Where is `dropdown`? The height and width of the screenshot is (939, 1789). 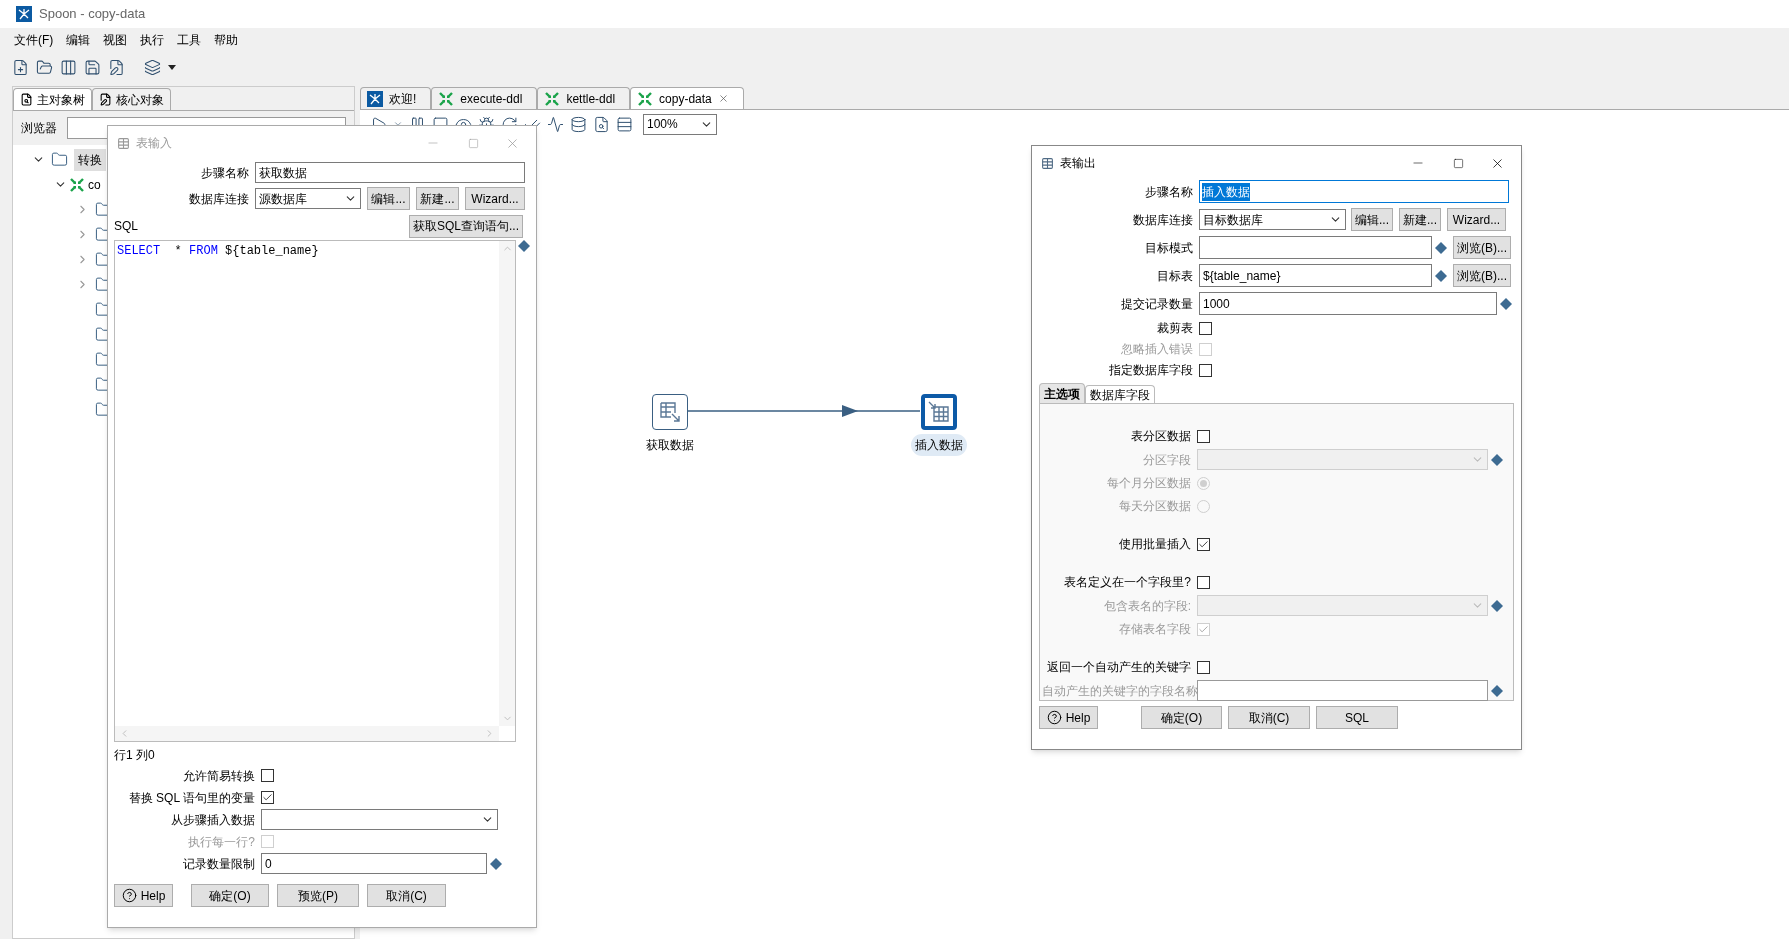
dropdown is located at coordinates (379, 819).